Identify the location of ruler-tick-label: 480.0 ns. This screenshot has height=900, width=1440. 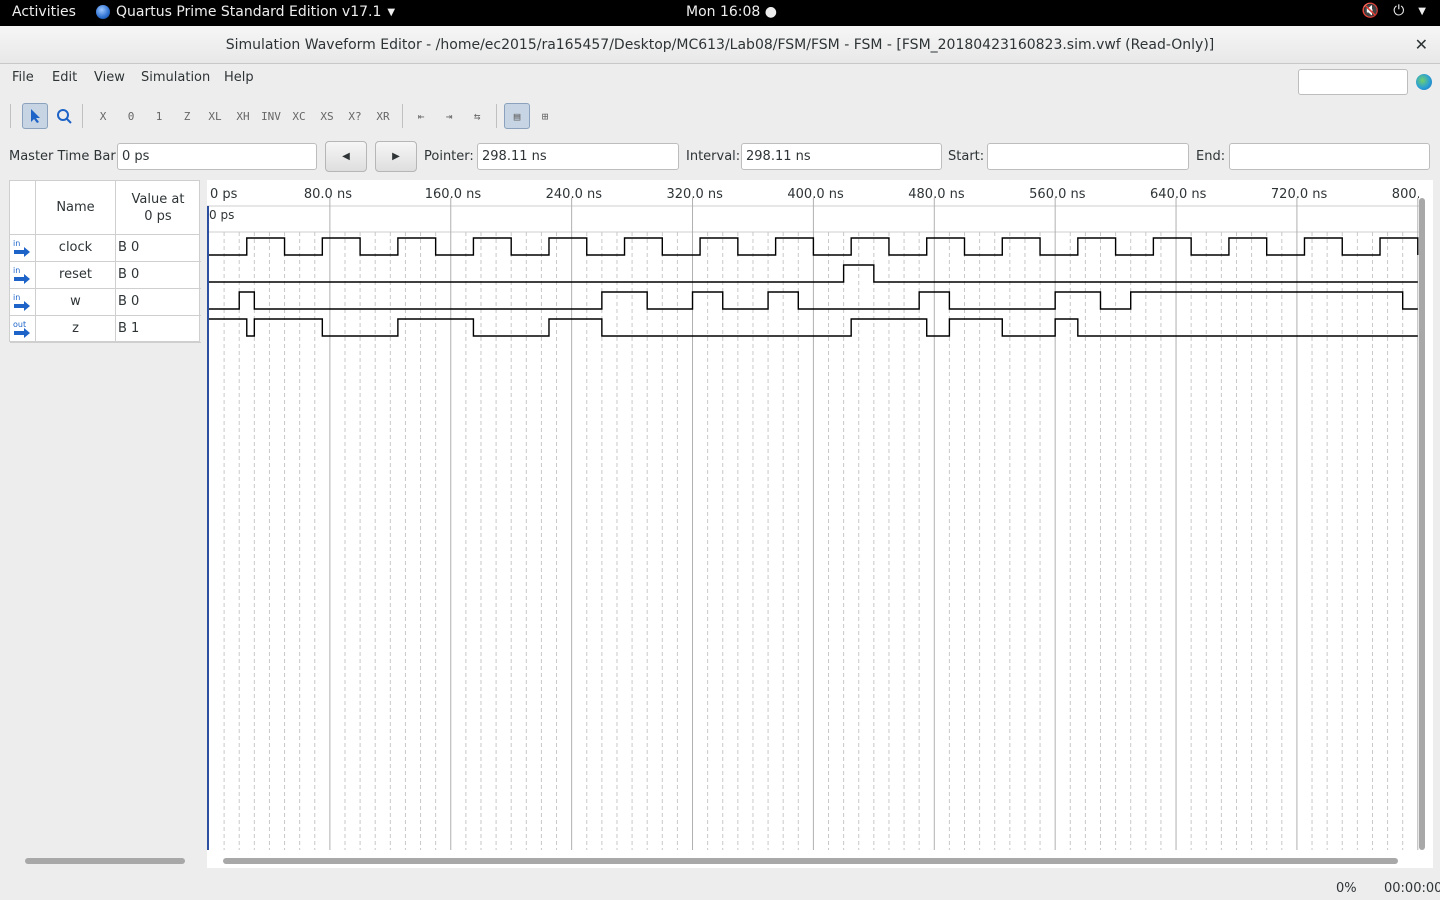
(936, 194).